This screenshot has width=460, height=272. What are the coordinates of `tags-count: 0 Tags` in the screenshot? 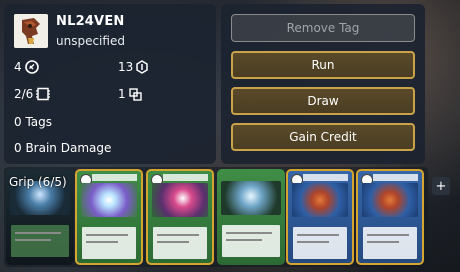 It's located at (33, 122).